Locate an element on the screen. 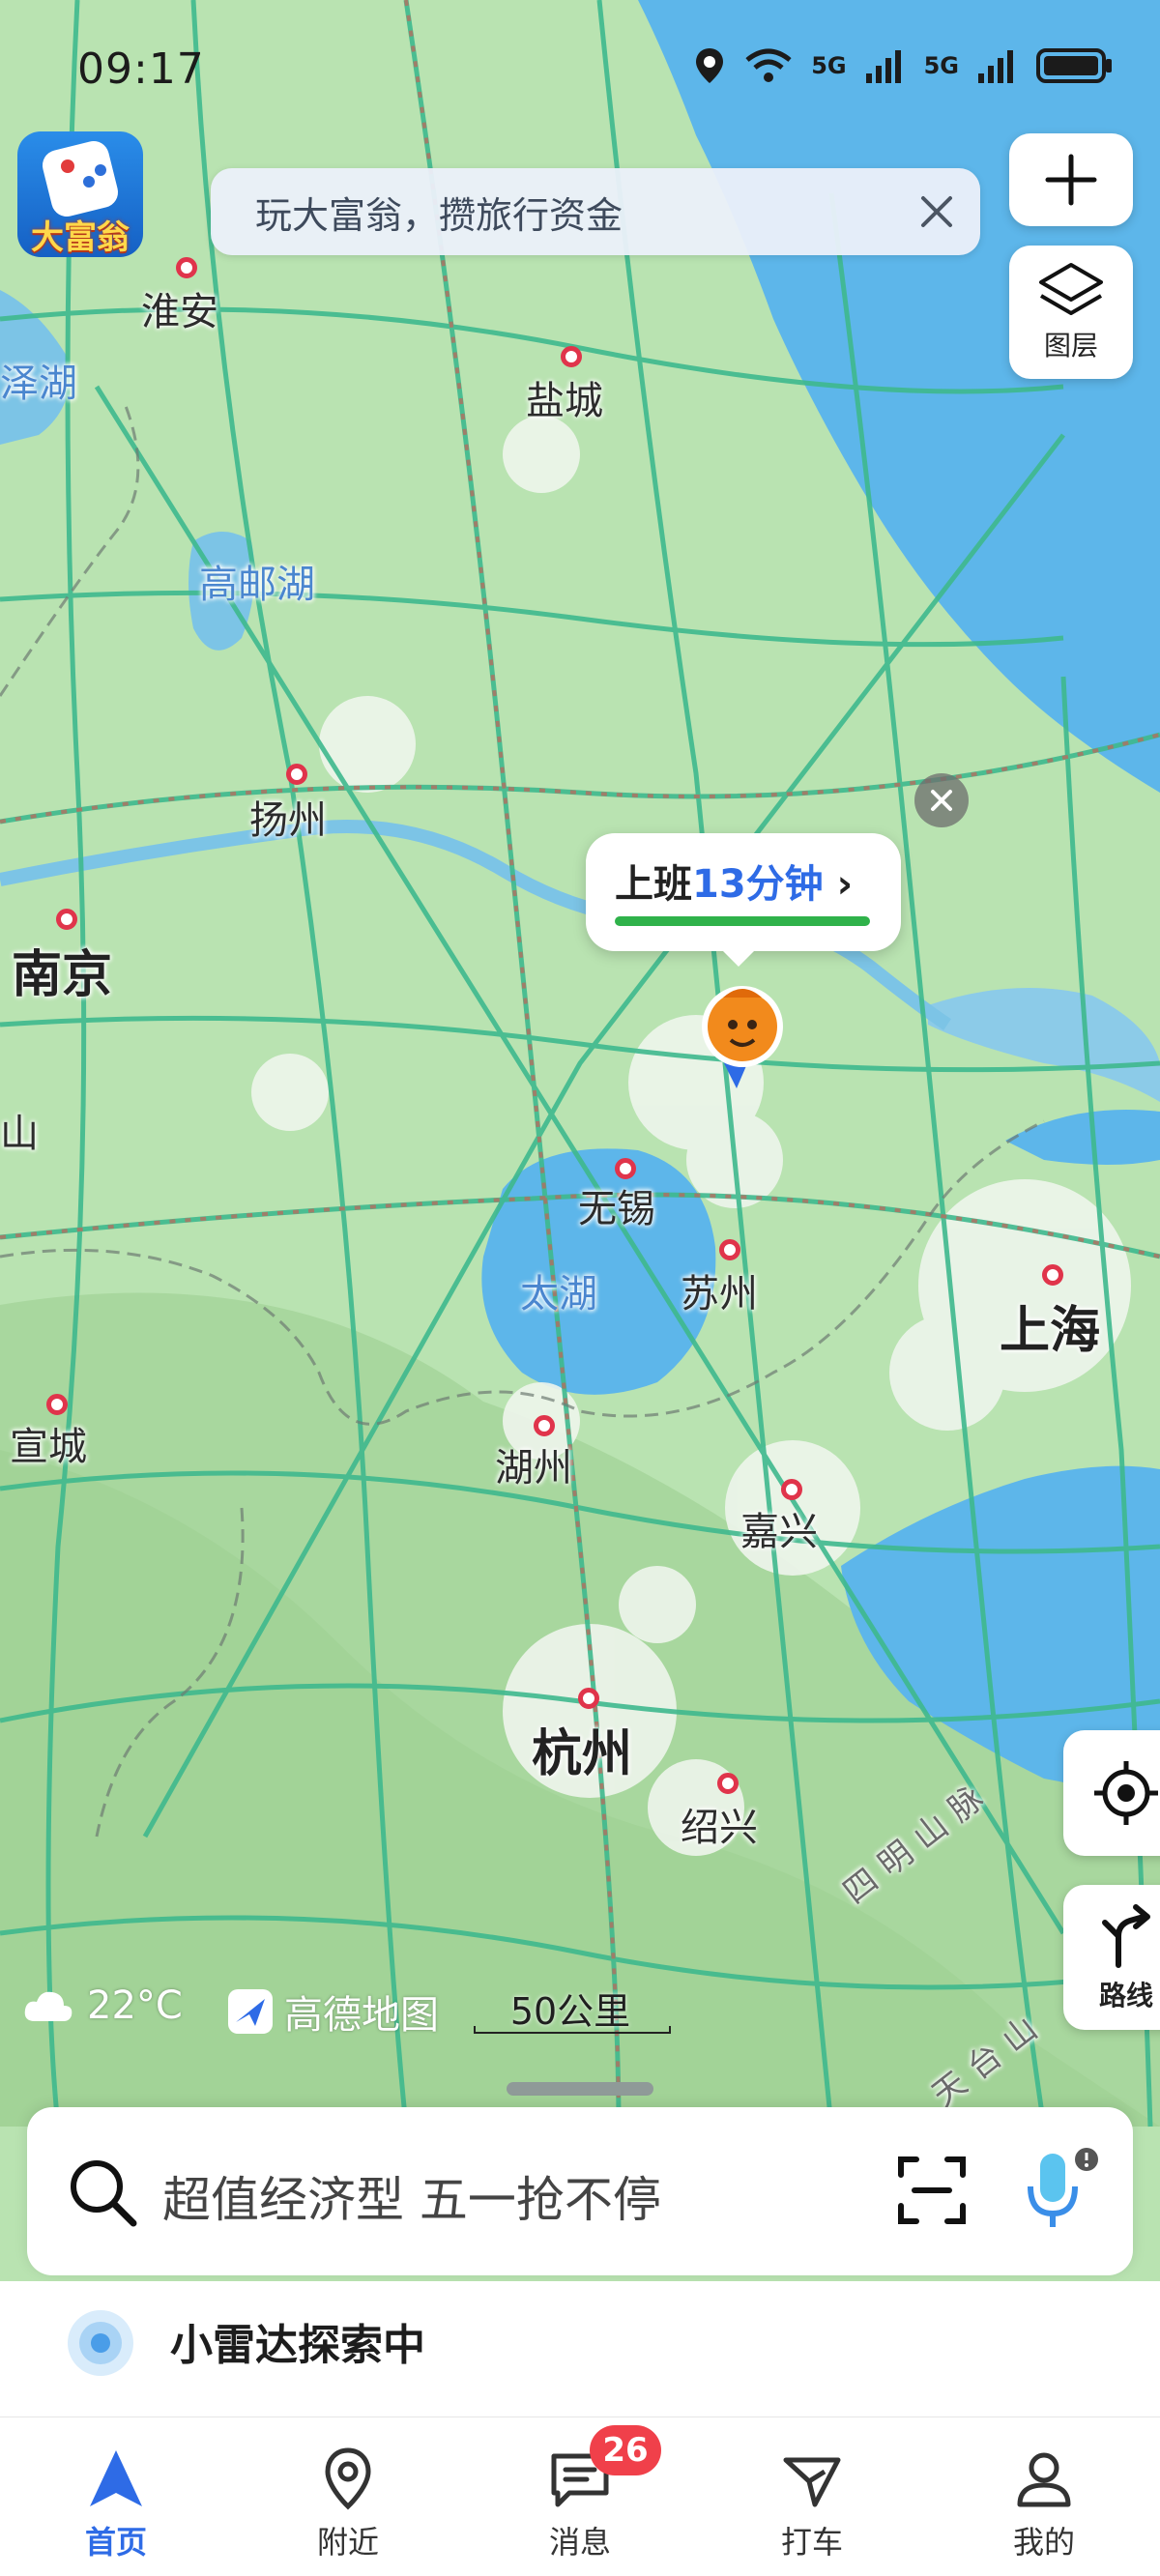 The image size is (1160, 2576). amap-logo-icon is located at coordinates (251, 2011).